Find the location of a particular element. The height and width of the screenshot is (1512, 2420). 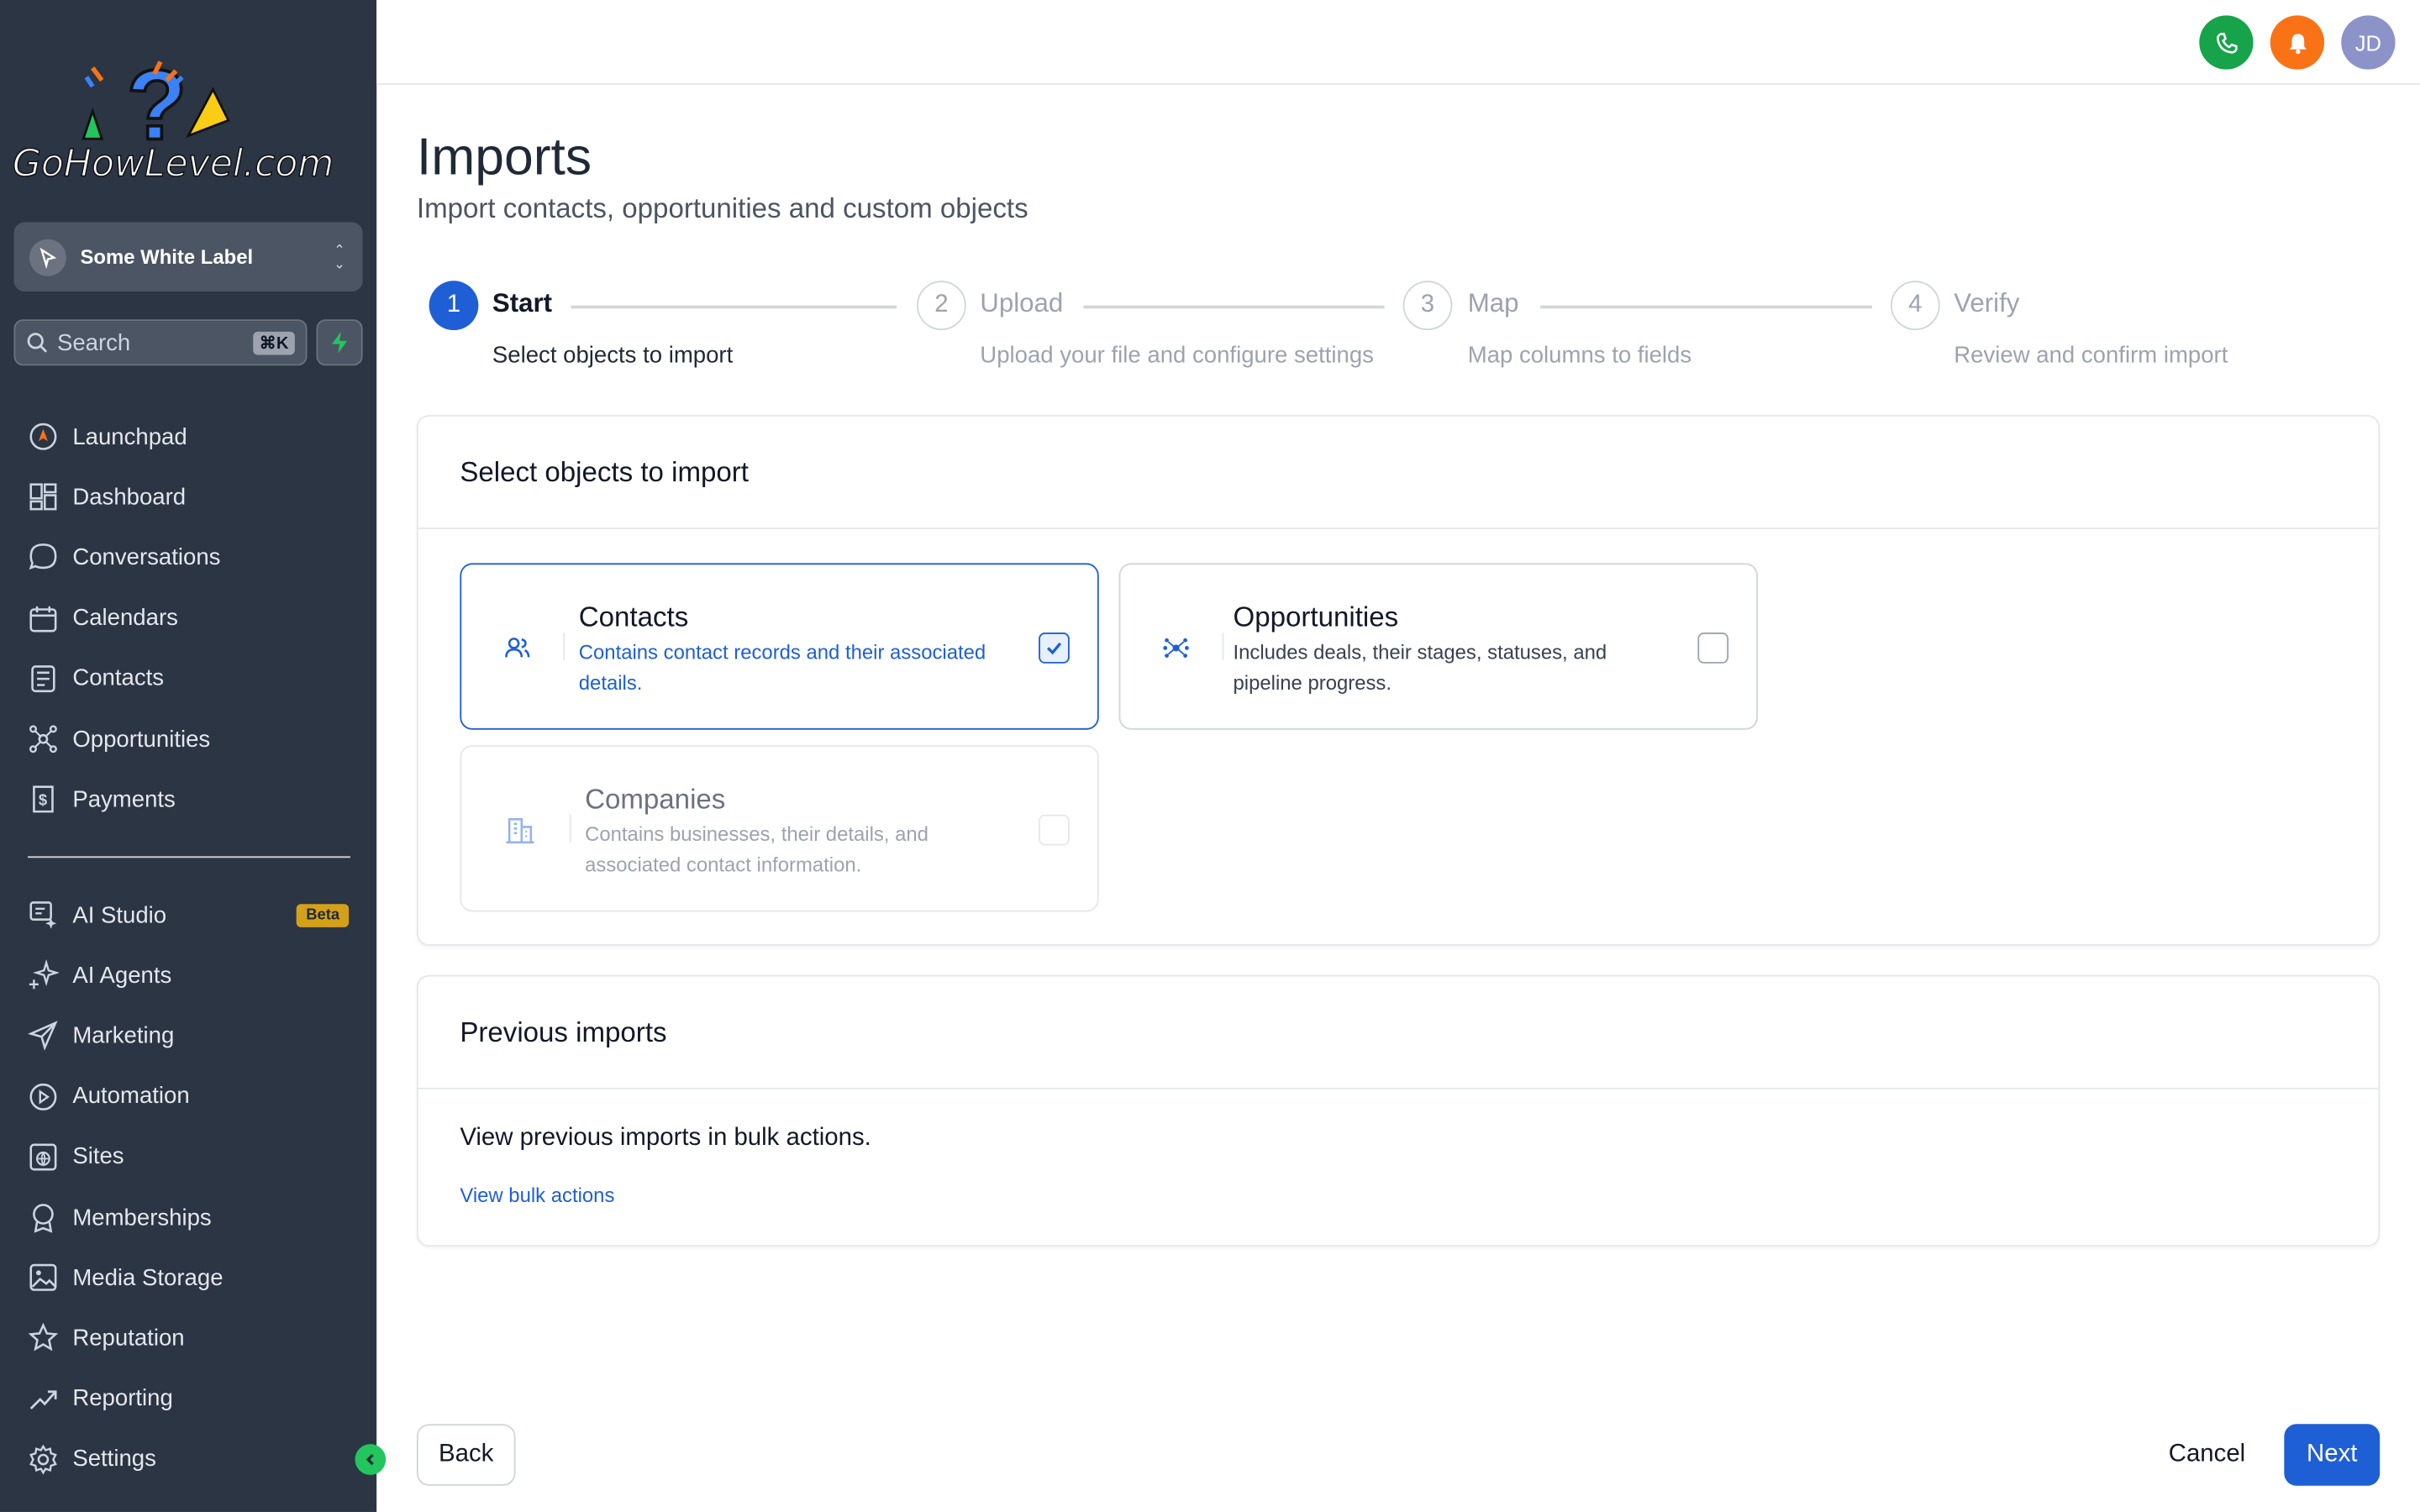

opportunities-checkbox is located at coordinates (1713, 648).